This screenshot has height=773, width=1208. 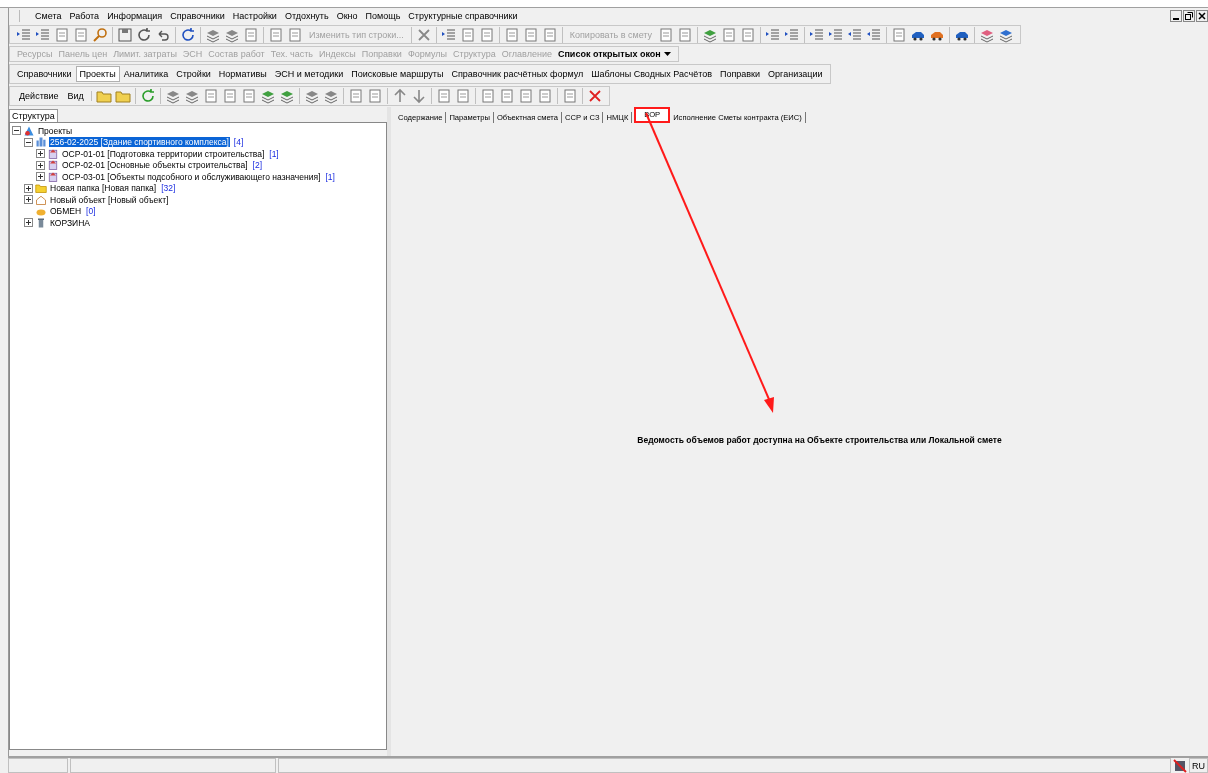 What do you see at coordinates (44, 74) in the screenshot?
I see `nav-tab: Справочники` at bounding box center [44, 74].